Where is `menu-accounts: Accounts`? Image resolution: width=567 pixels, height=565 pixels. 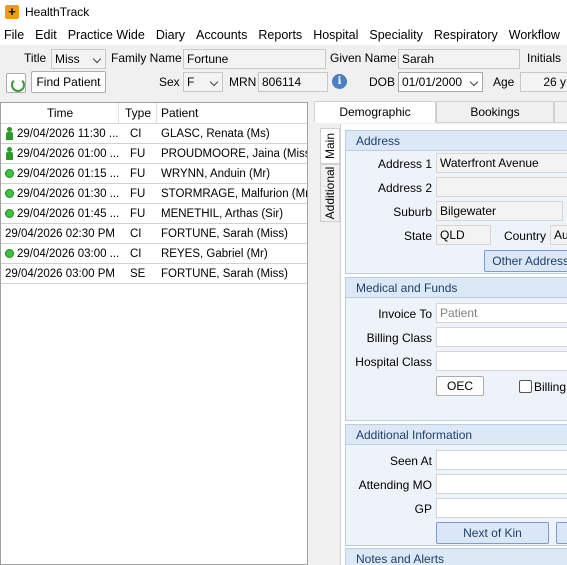
menu-accounts: Accounts is located at coordinates (221, 35).